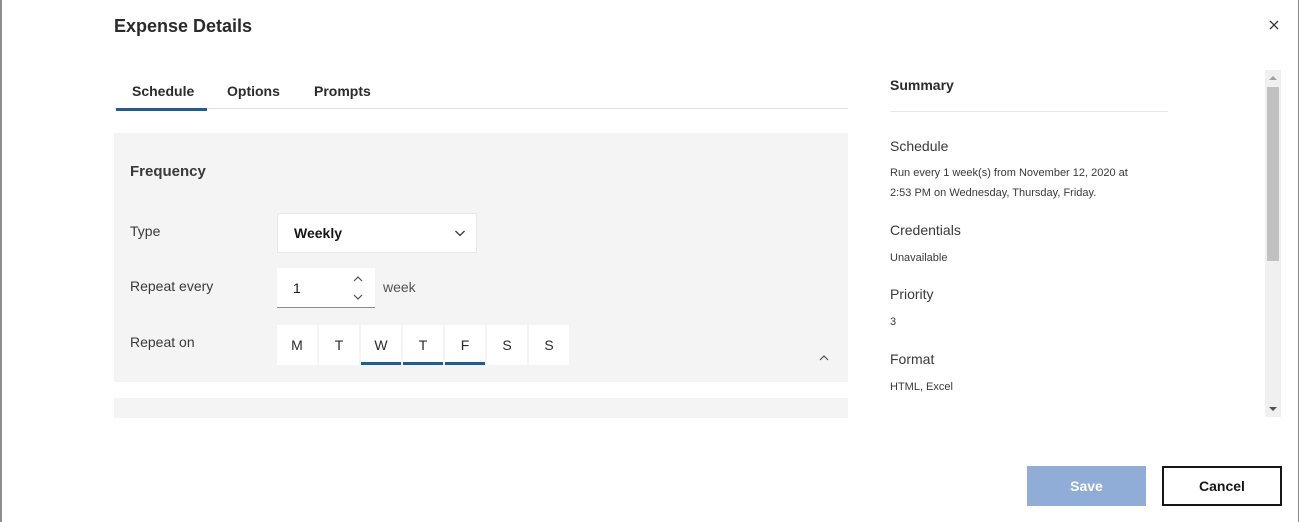 Image resolution: width=1299 pixels, height=522 pixels. Describe the element at coordinates (893, 322) in the screenshot. I see `summary-priority-value: 3` at that location.